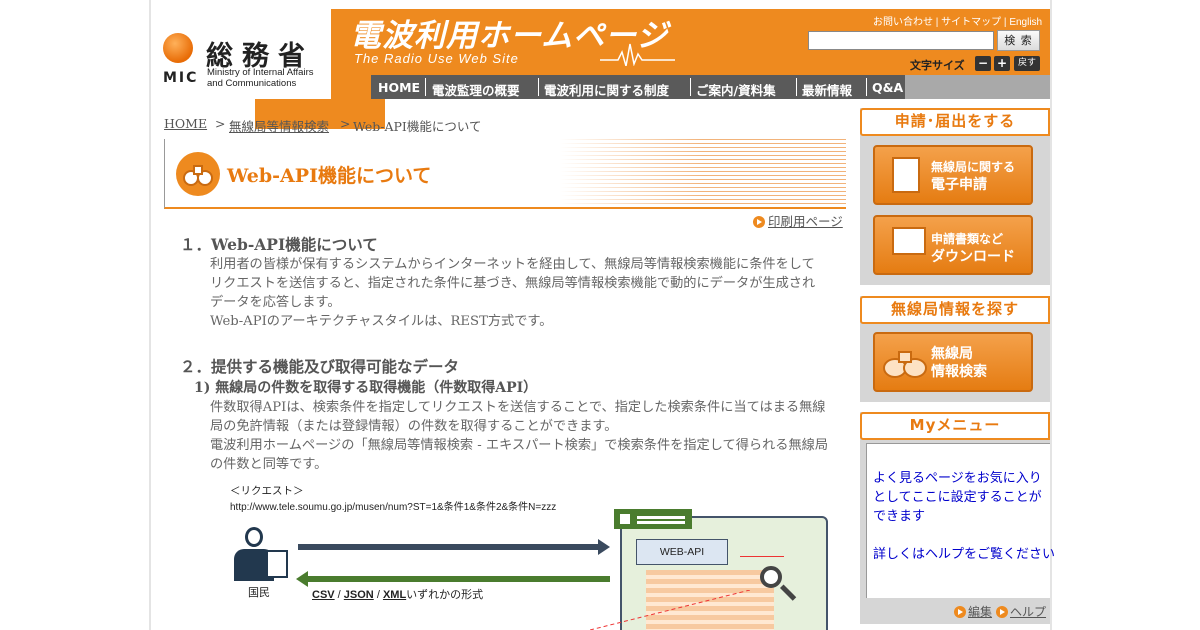 This screenshot has width=1200, height=630. I want to click on webapi-label: WEB-API, so click(682, 552).